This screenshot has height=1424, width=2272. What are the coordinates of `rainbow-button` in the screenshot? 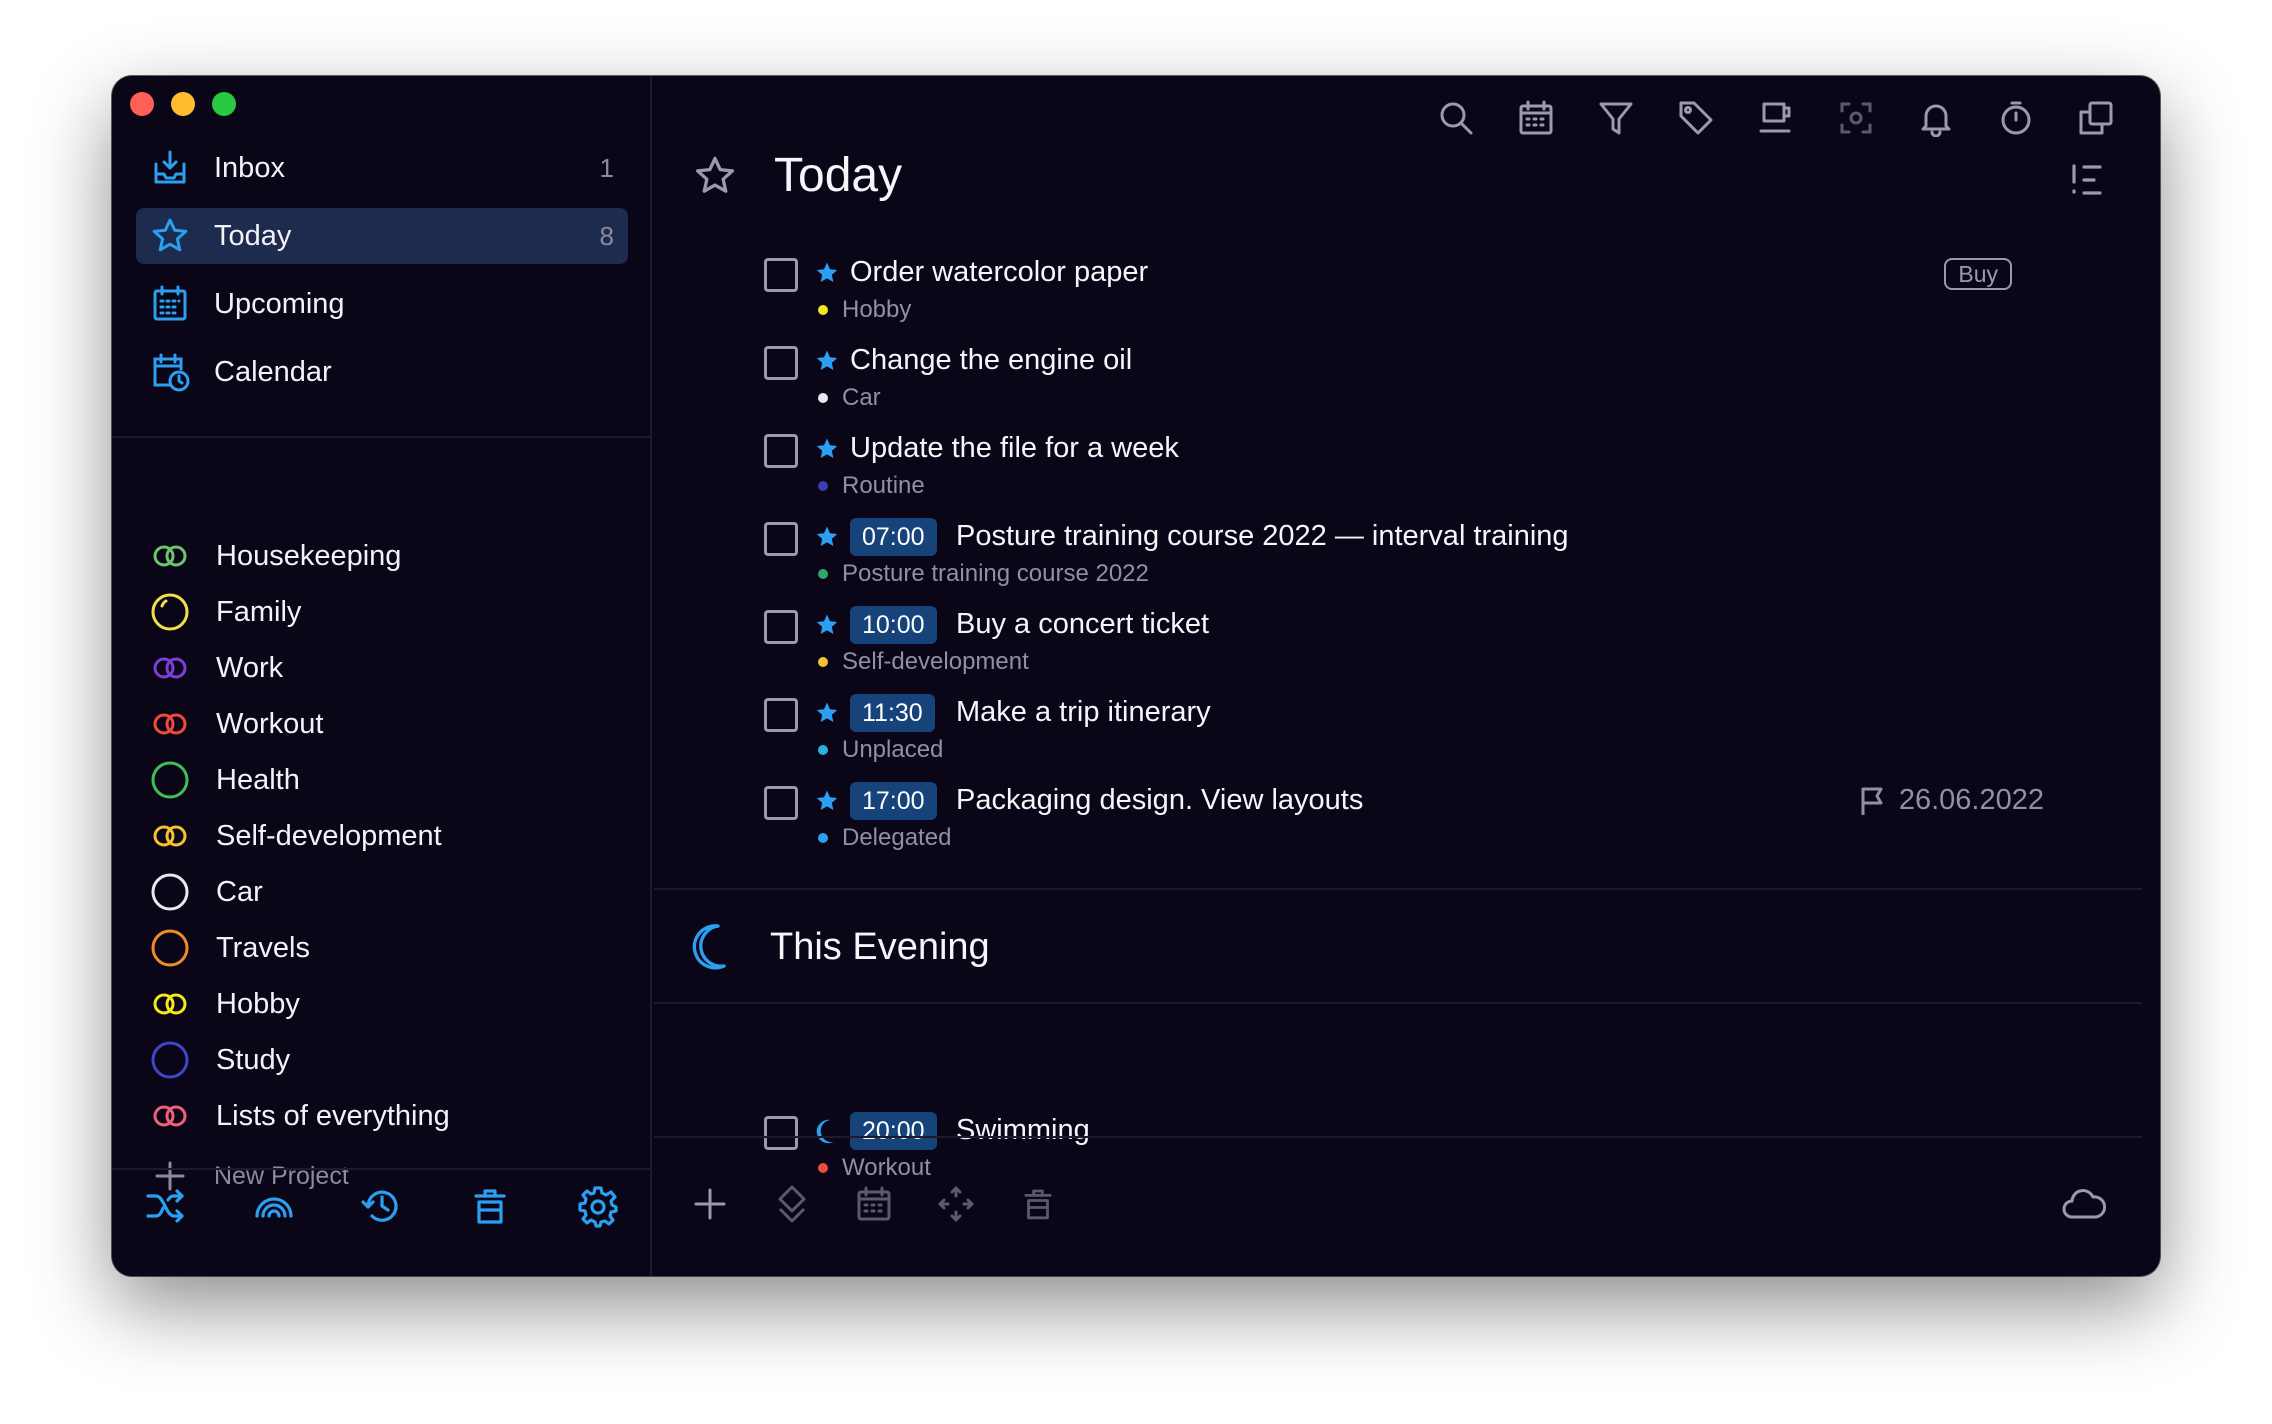 It's located at (274, 1206).